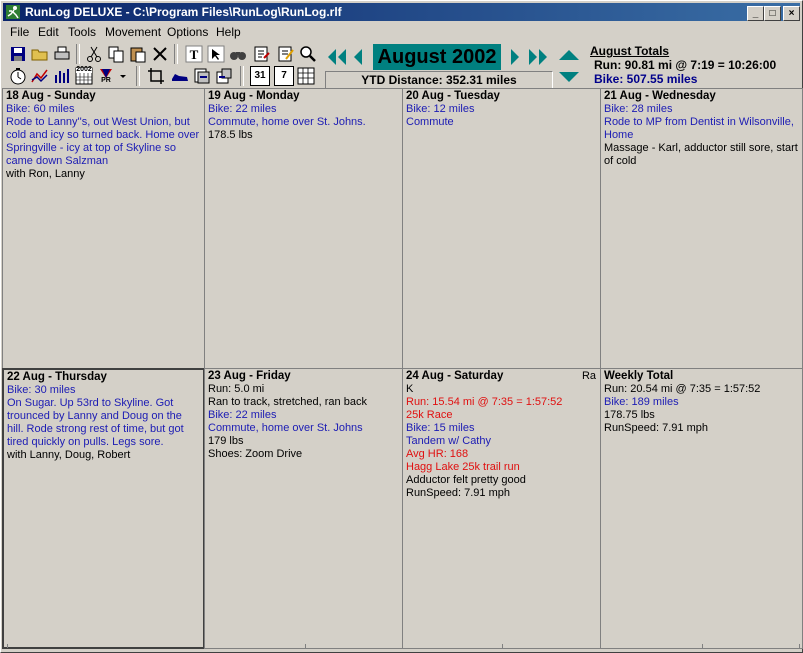  What do you see at coordinates (133, 32) in the screenshot?
I see `menu-movement: Movement` at bounding box center [133, 32].